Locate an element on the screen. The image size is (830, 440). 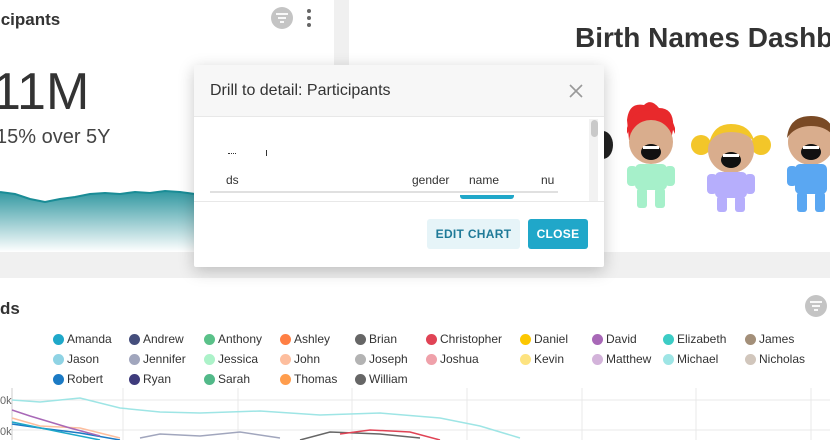
kid-red-hair is located at coordinates (651, 155).